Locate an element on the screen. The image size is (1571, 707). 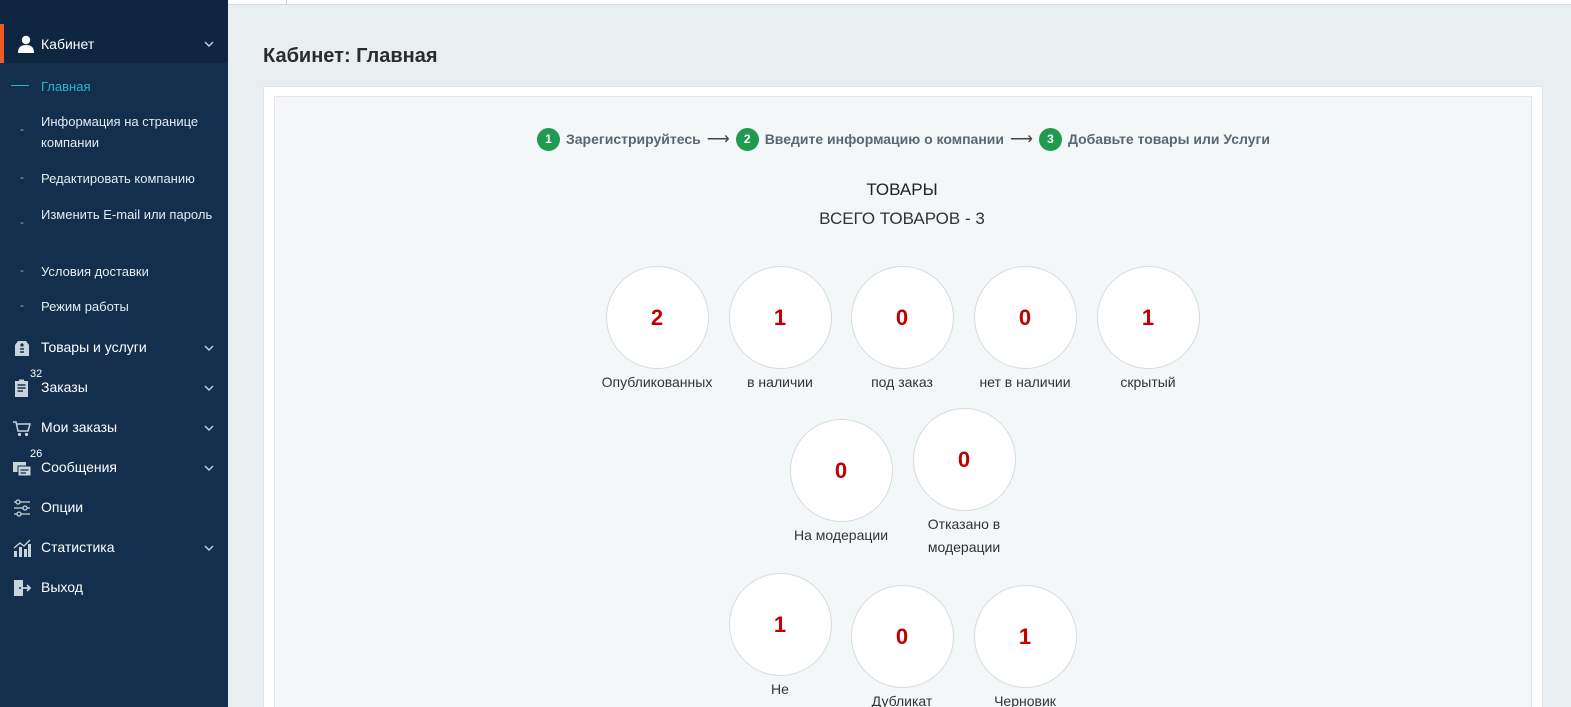
stat-duplicate: 0 Дубликат is located at coordinates (902, 646).